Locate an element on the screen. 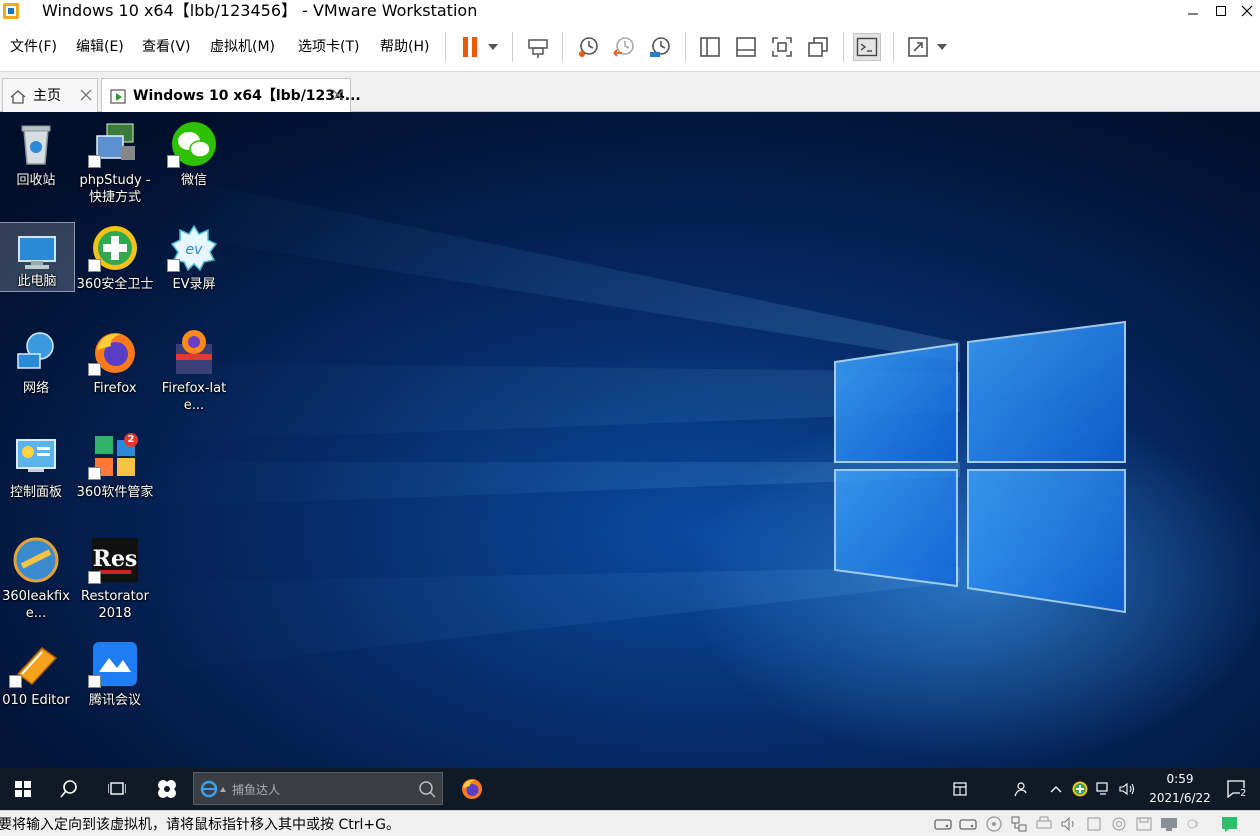 This screenshot has height=836, width=1260. desktop-icon-010-editor: 010 Editor is located at coordinates (37, 682).